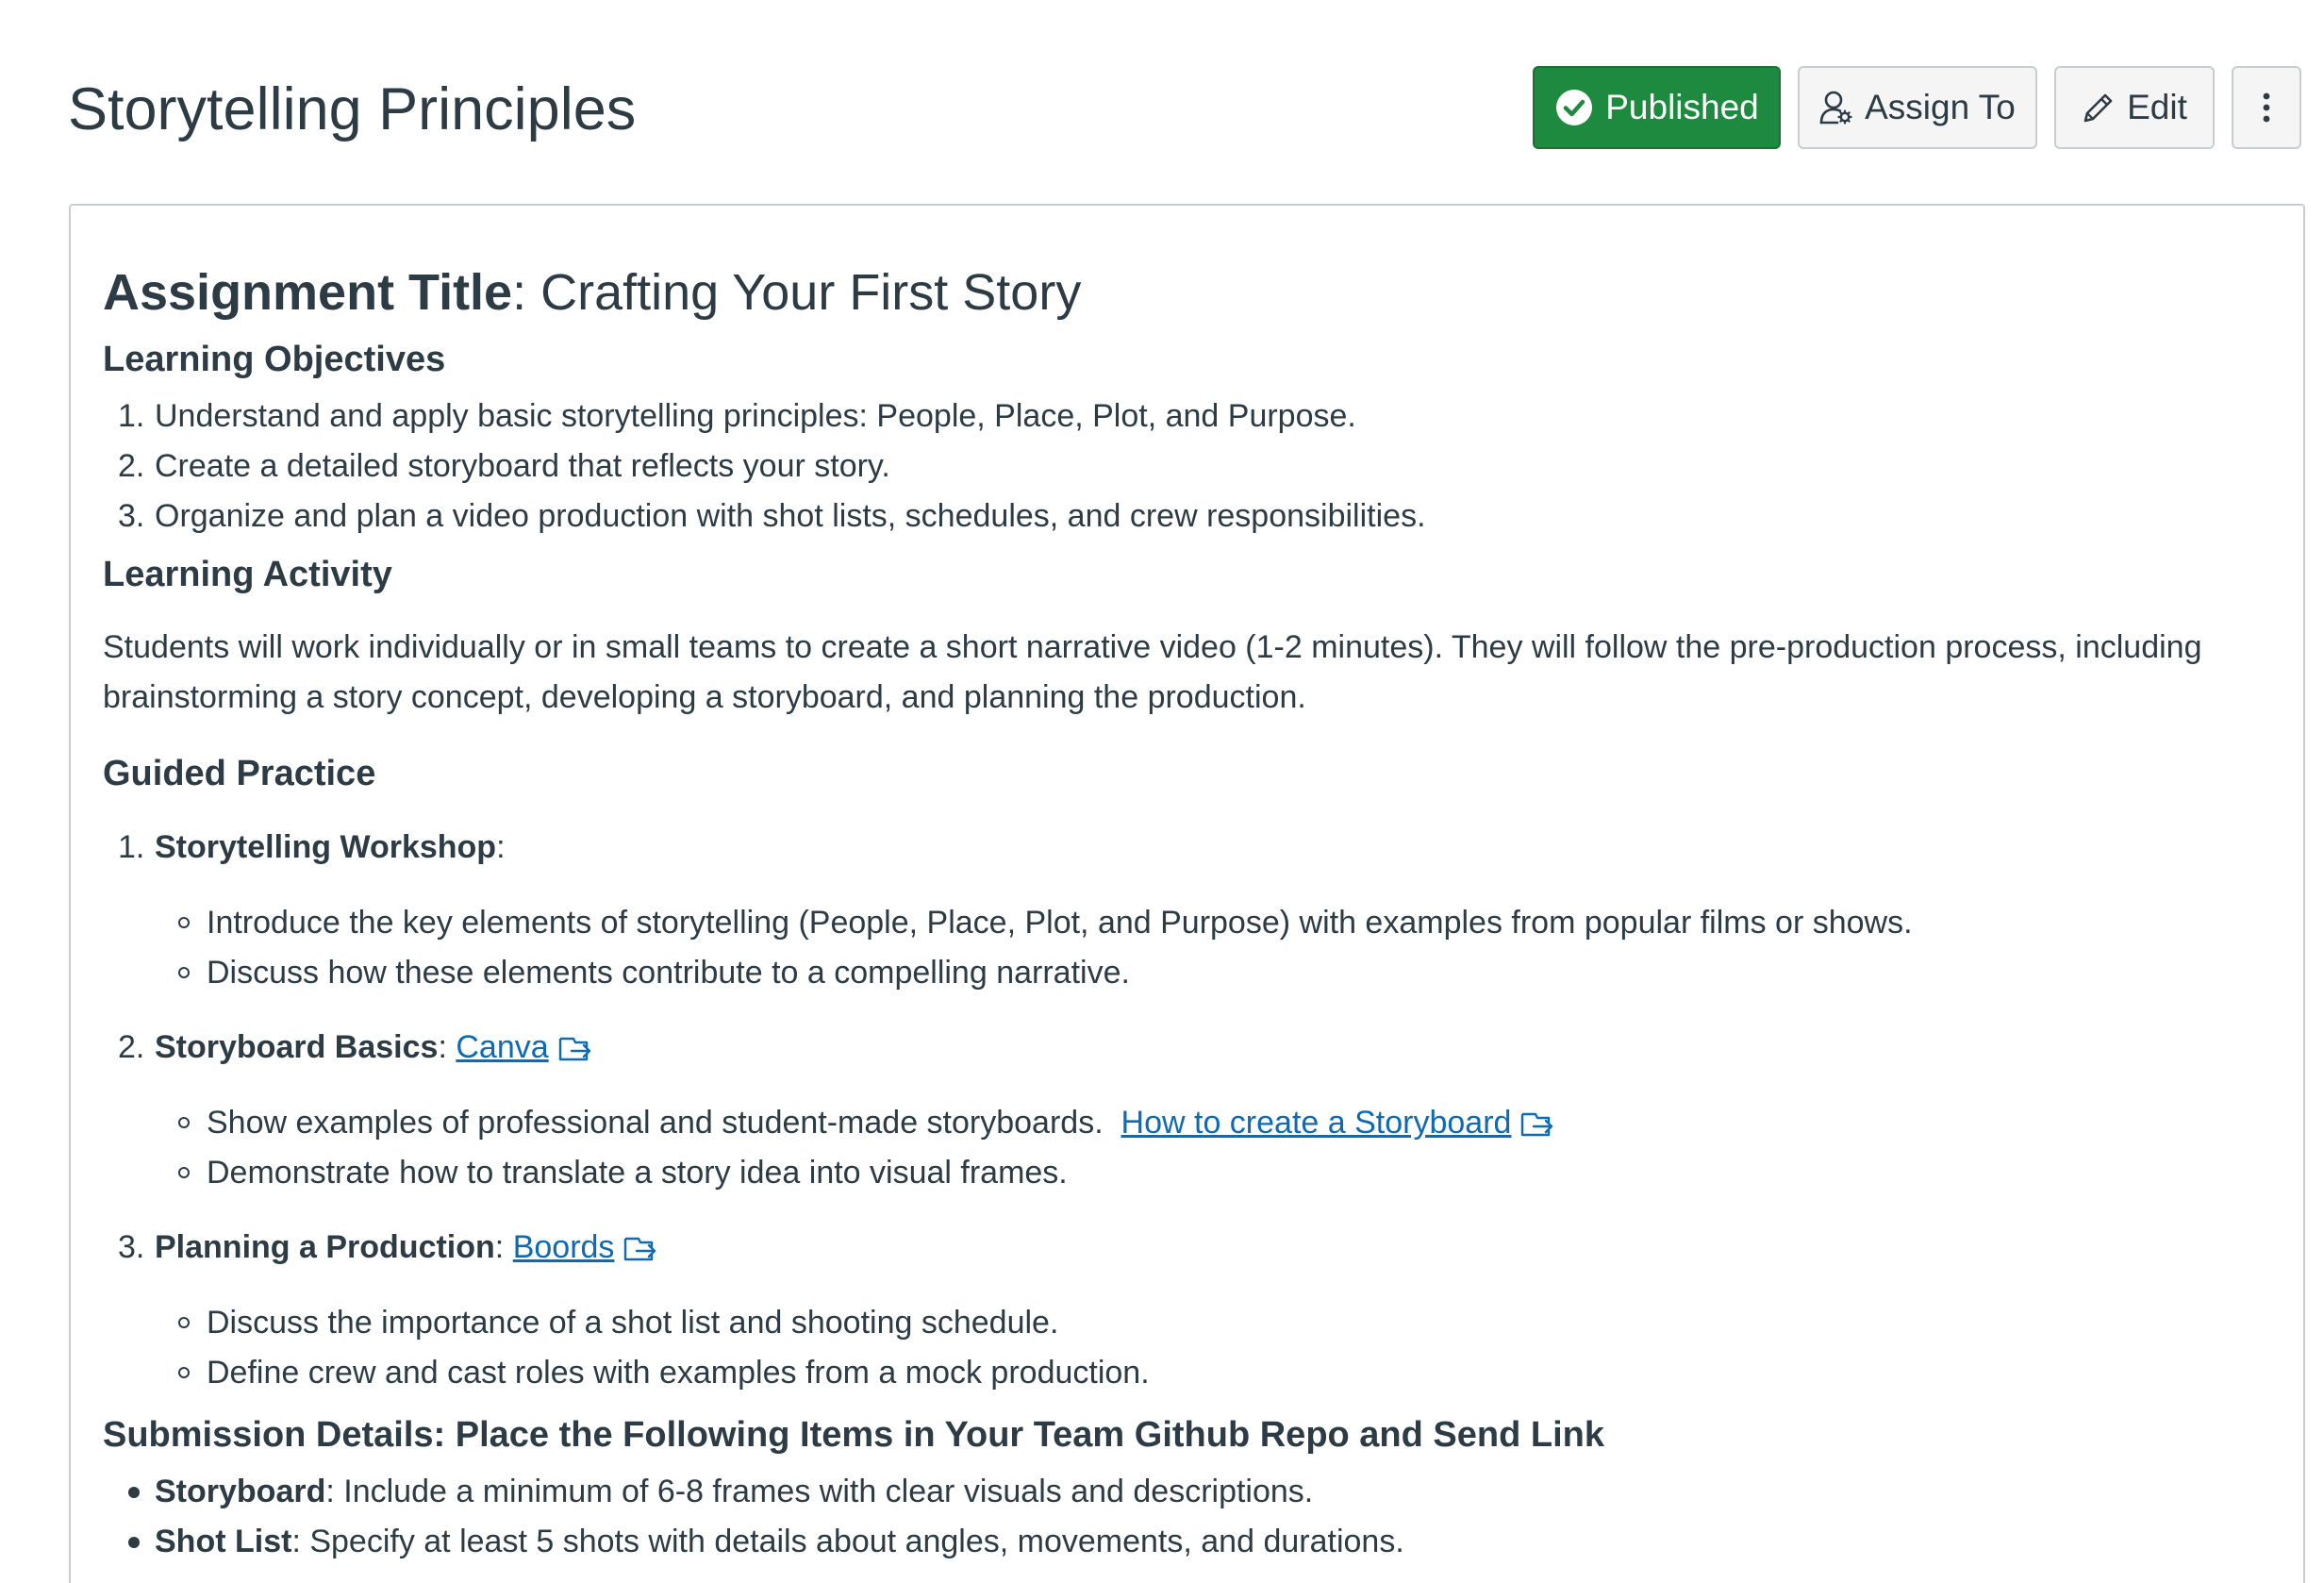 The width and height of the screenshot is (2324, 1583). What do you see at coordinates (353, 109) in the screenshot?
I see `page-title: Storytelling Principles` at bounding box center [353, 109].